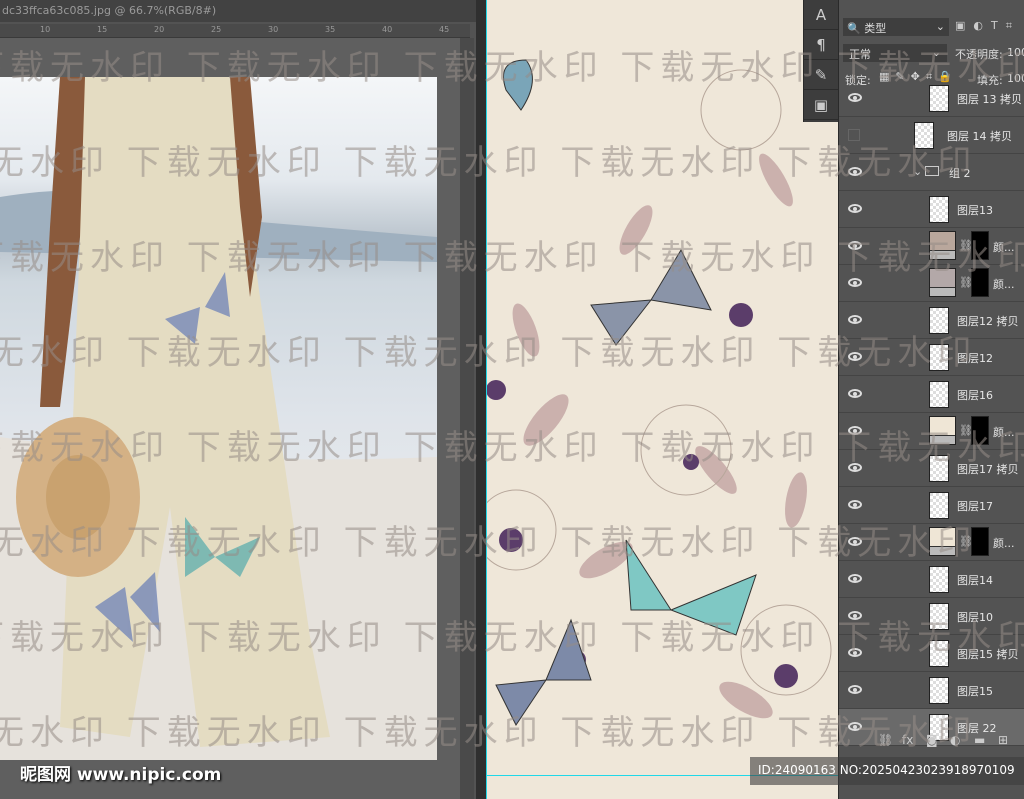 This screenshot has height=799, width=1024. I want to click on opacity-input: 100, so click(1015, 52).